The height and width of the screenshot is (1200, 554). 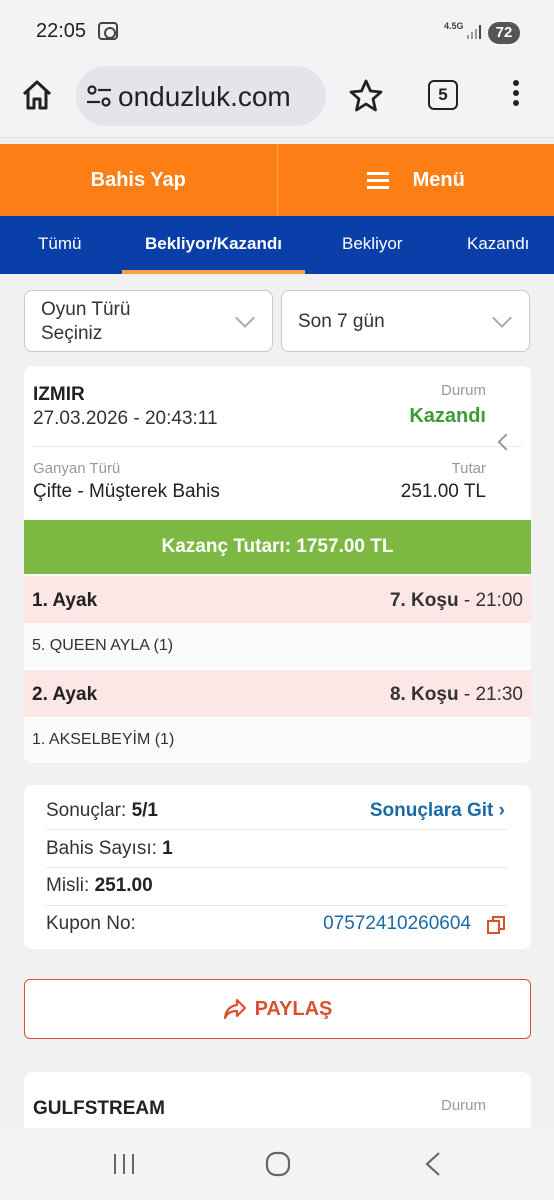 What do you see at coordinates (366, 96) in the screenshot?
I see `bookmark-star-icon` at bounding box center [366, 96].